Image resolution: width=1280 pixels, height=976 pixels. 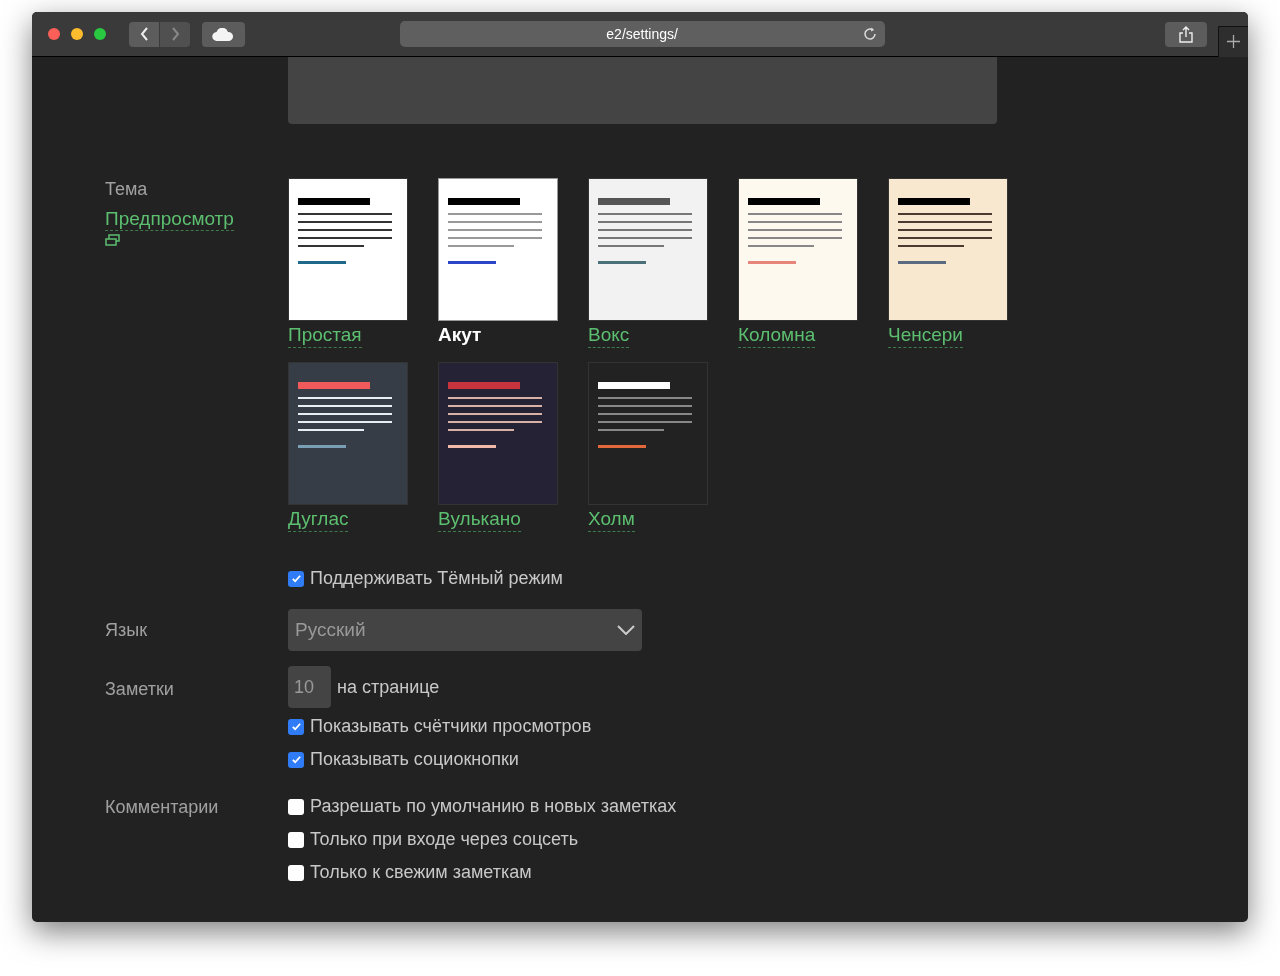 What do you see at coordinates (77, 34) in the screenshot?
I see `minimize-icon` at bounding box center [77, 34].